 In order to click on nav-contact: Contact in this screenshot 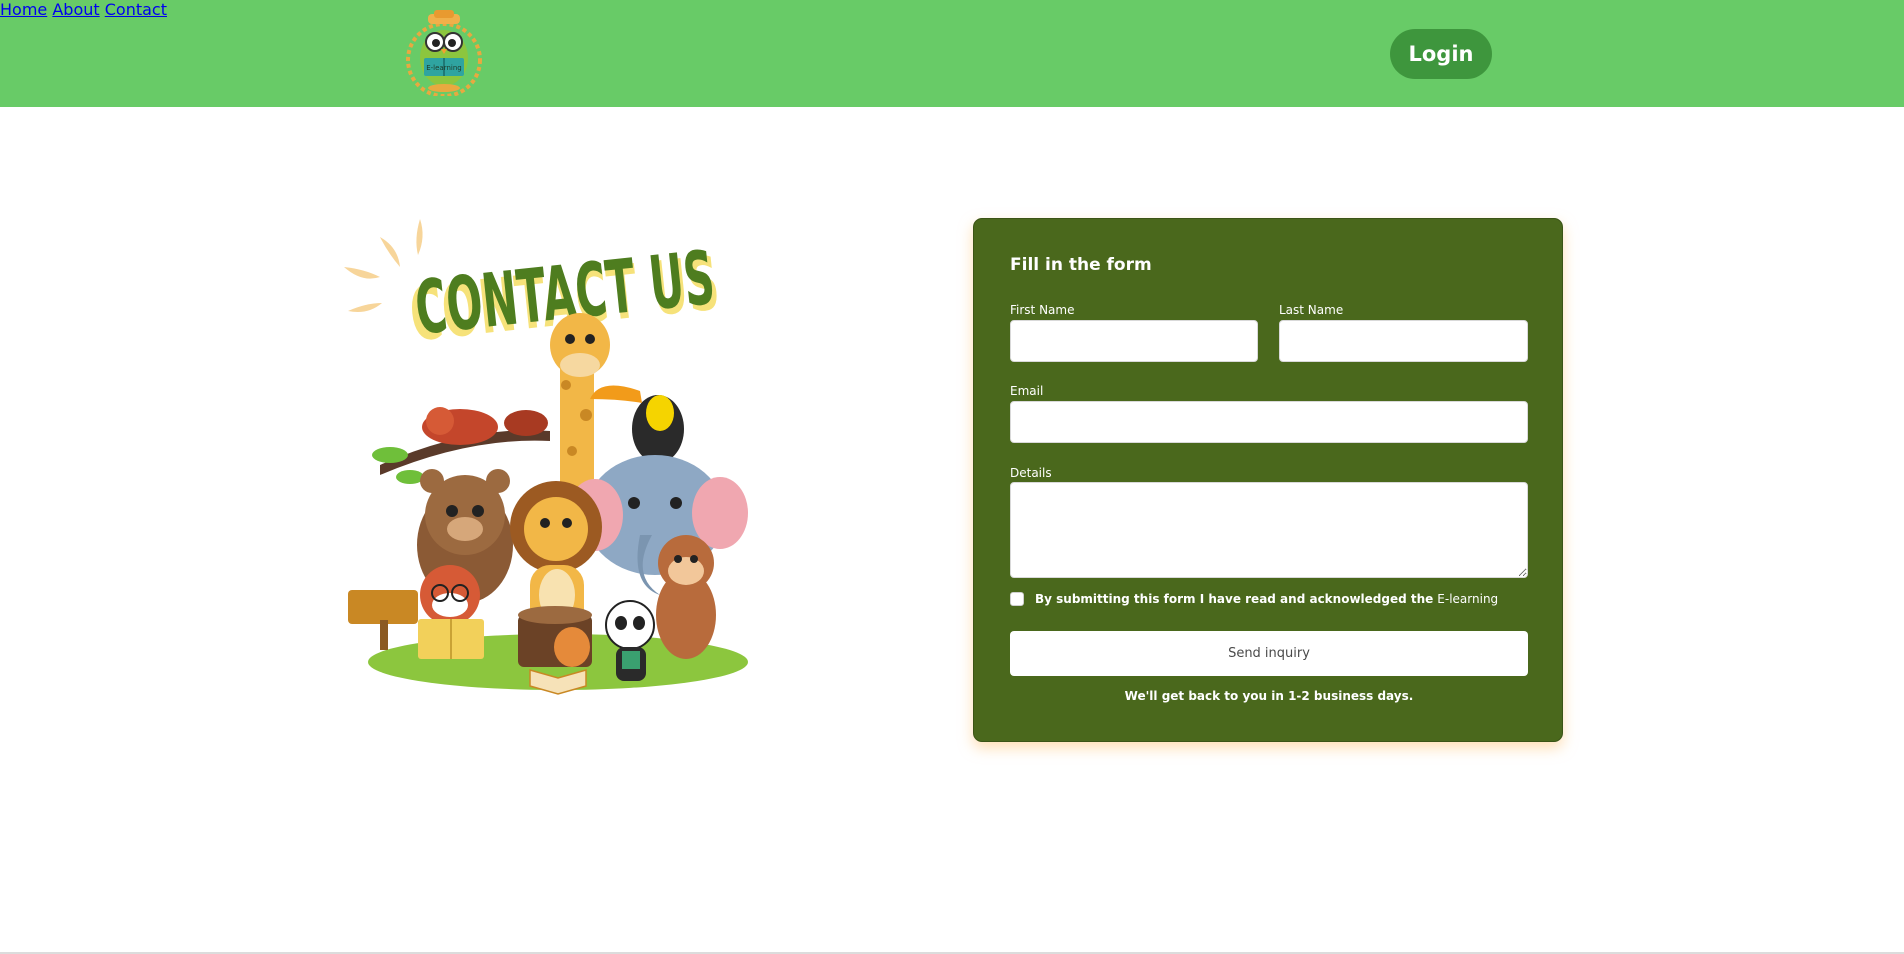, I will do `click(136, 9)`.